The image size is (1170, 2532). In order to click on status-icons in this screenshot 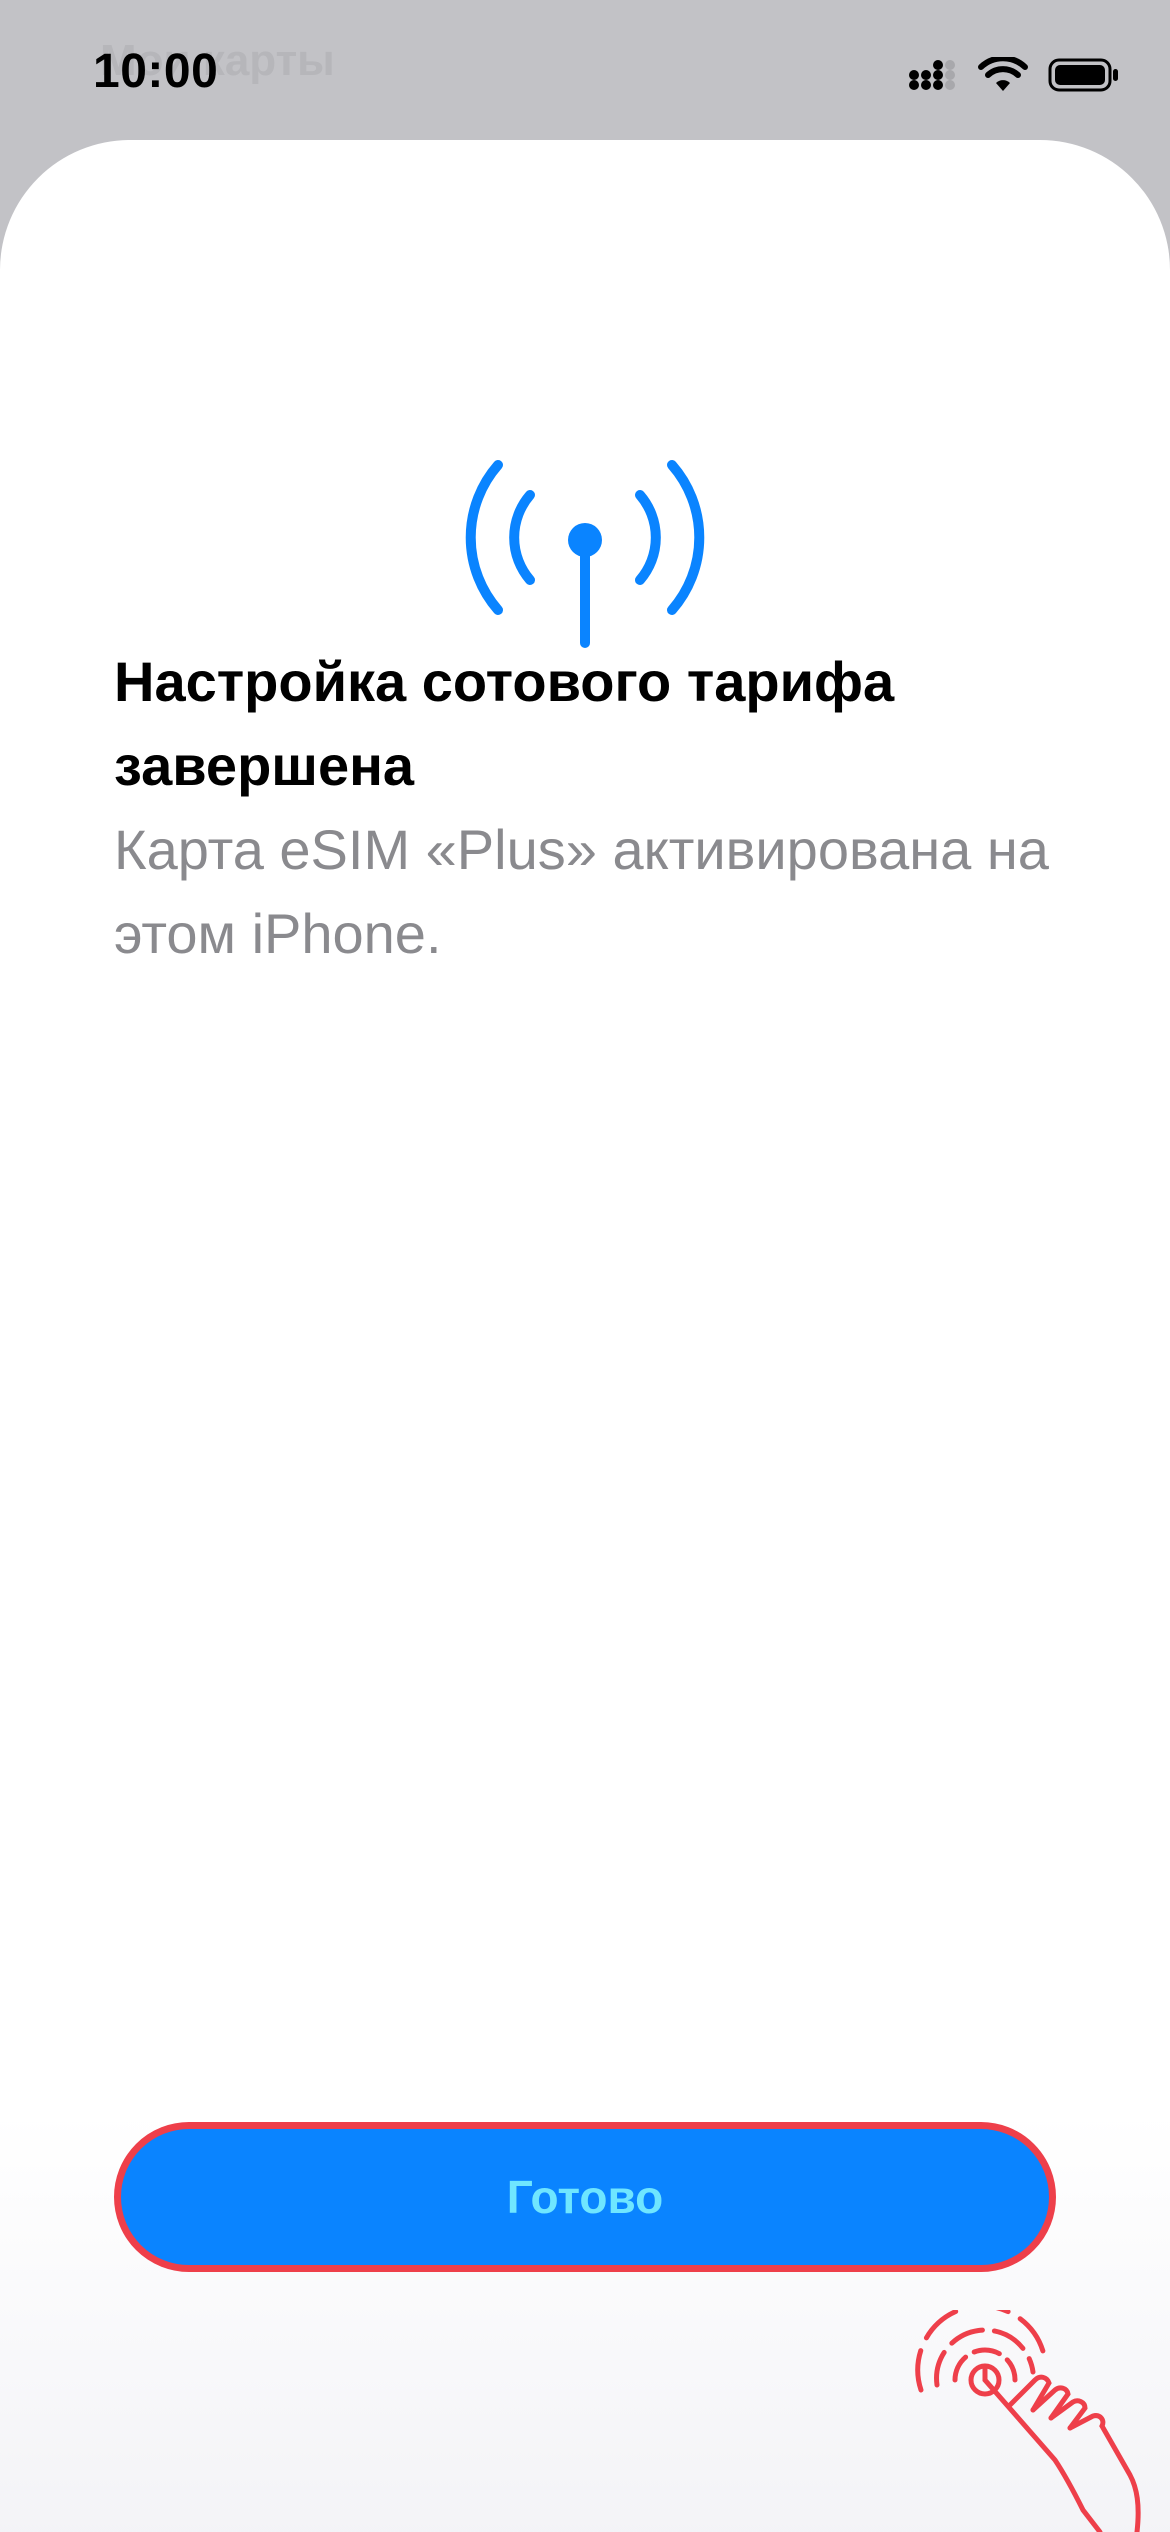, I will do `click(1014, 75)`.